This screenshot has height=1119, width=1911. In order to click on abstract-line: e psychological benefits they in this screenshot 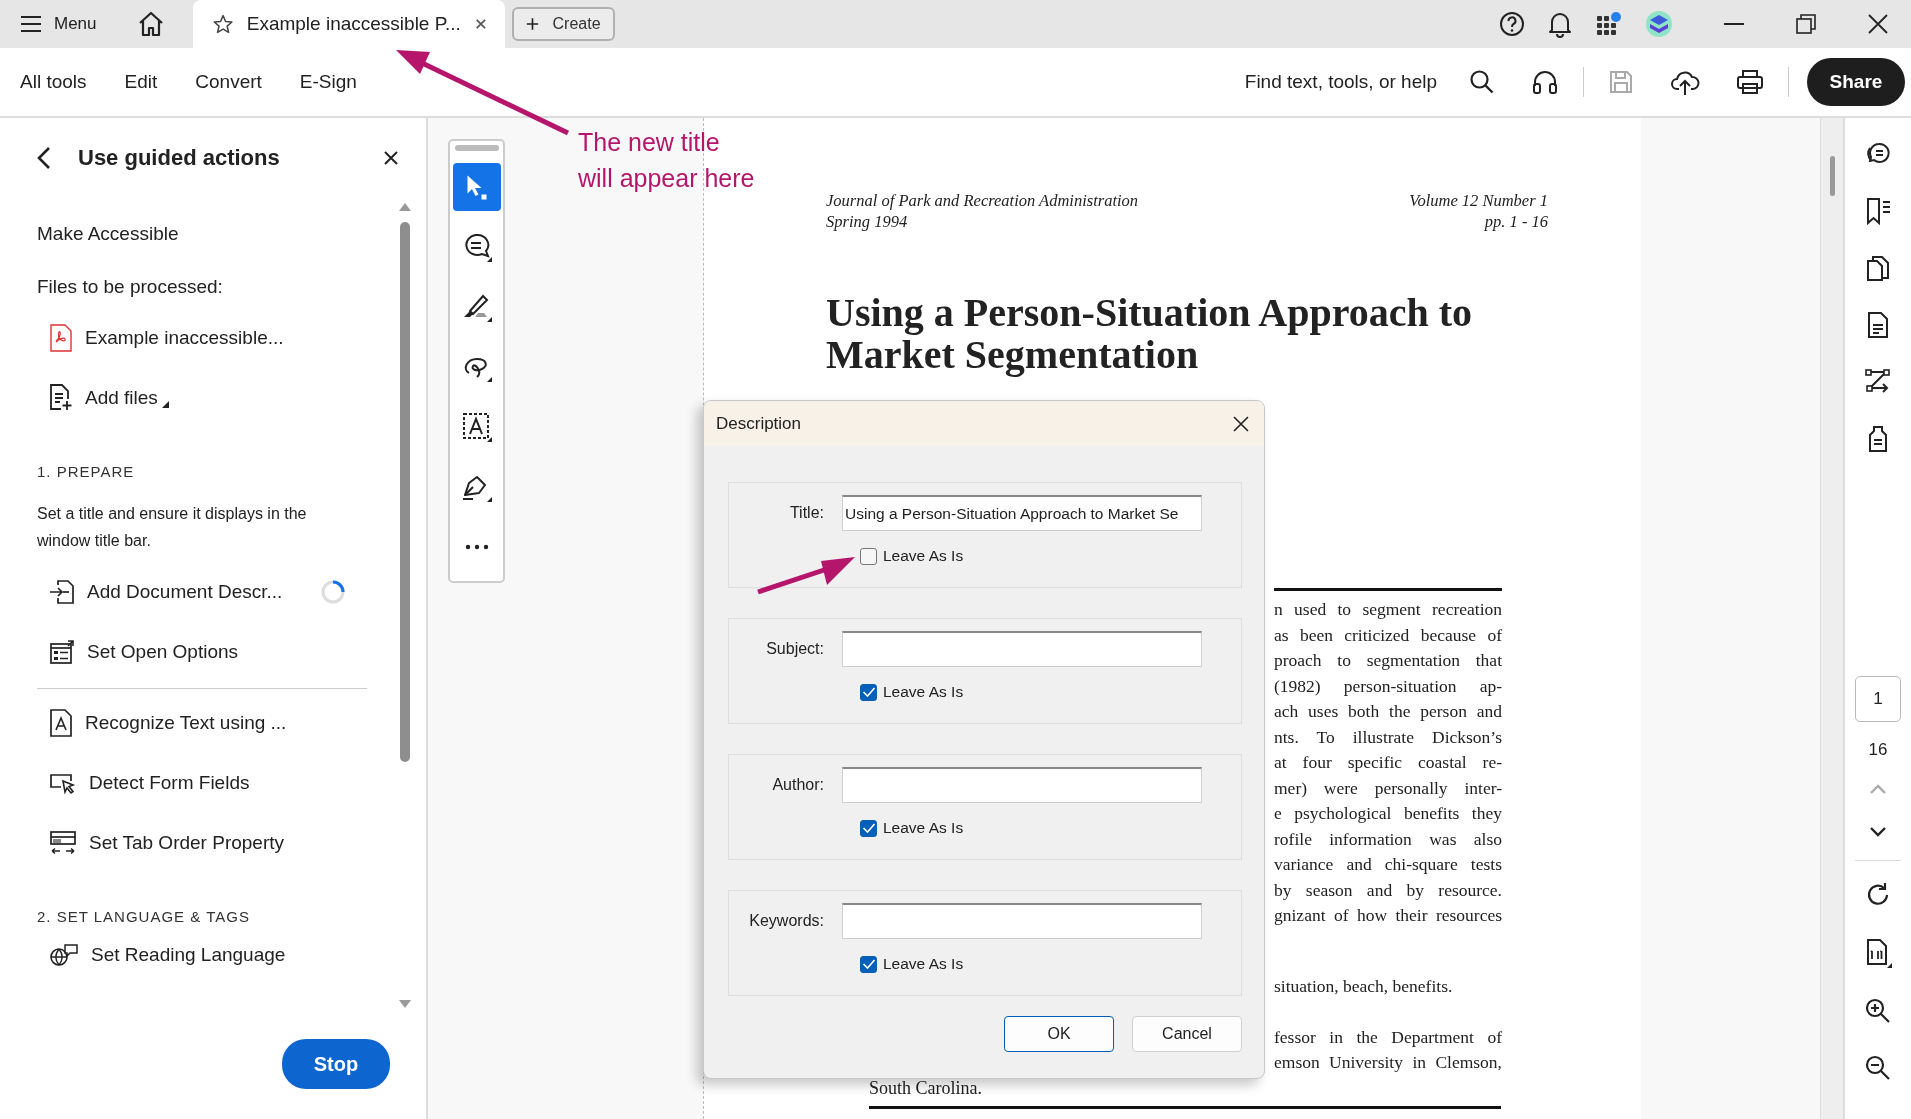, I will do `click(1388, 813)`.